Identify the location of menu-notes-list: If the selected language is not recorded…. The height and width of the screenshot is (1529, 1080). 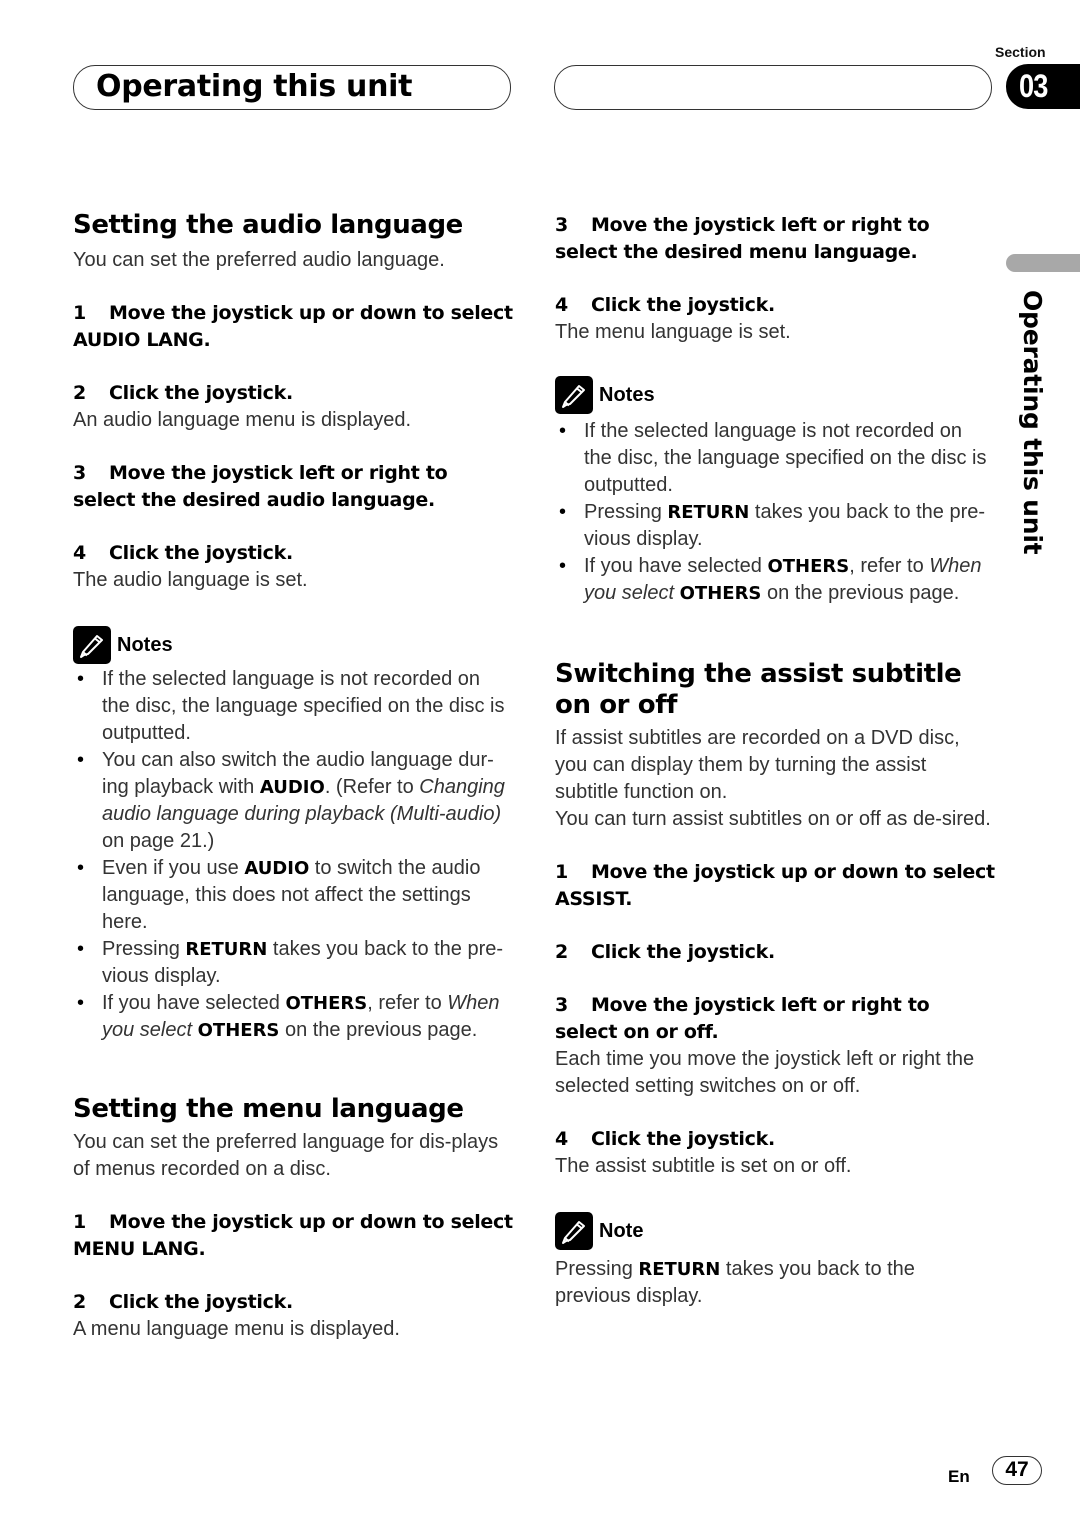
(775, 512).